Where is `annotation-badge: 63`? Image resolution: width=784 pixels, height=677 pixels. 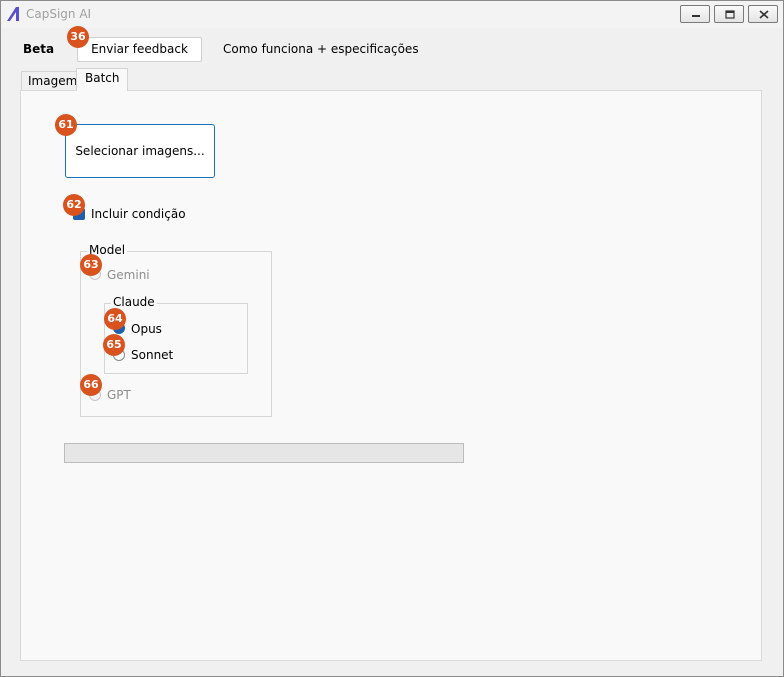
annotation-badge: 63 is located at coordinates (91, 265).